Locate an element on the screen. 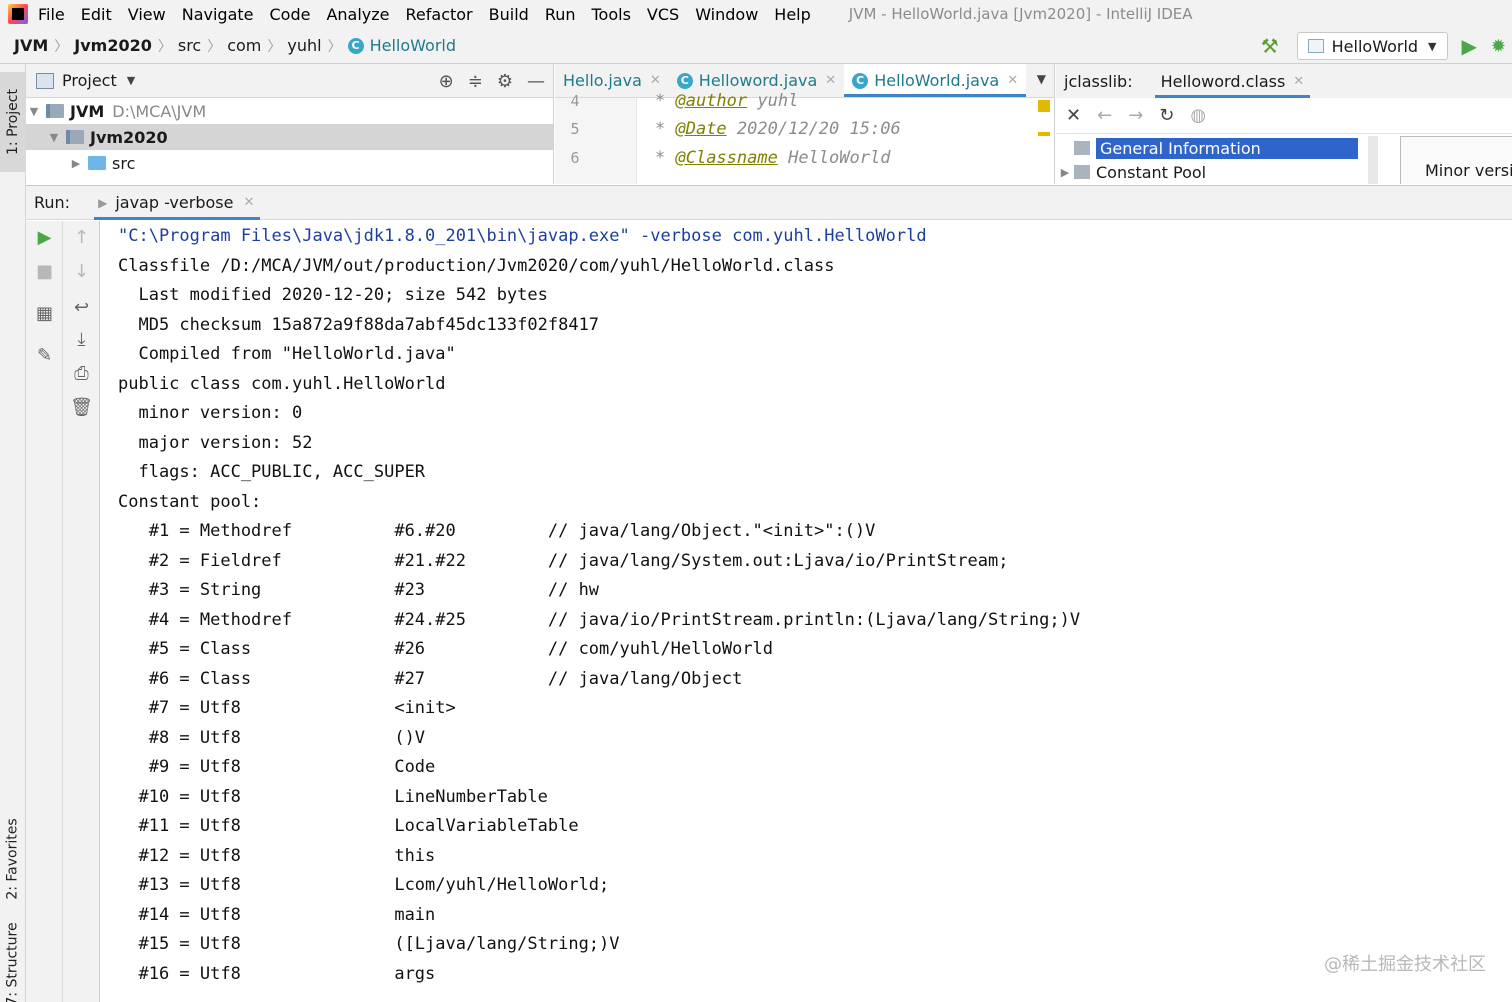 Image resolution: width=1512 pixels, height=1002 pixels. tree-item-src: ▶ src is located at coordinates (289, 163).